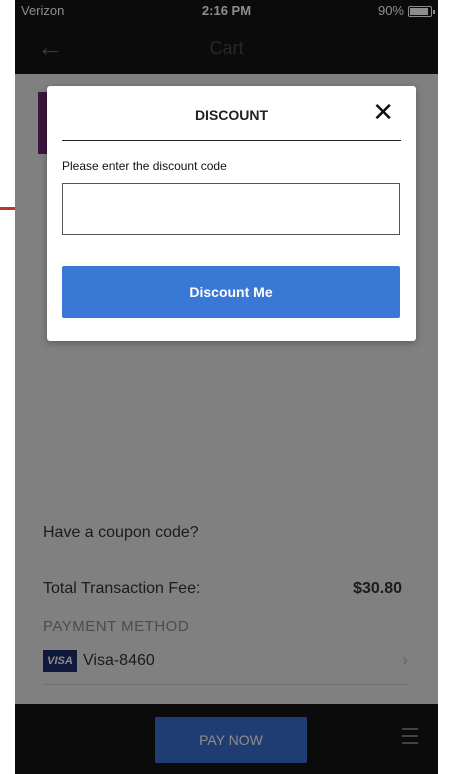 The image size is (453, 774). I want to click on modal-title: DISCOUNT, so click(231, 115).